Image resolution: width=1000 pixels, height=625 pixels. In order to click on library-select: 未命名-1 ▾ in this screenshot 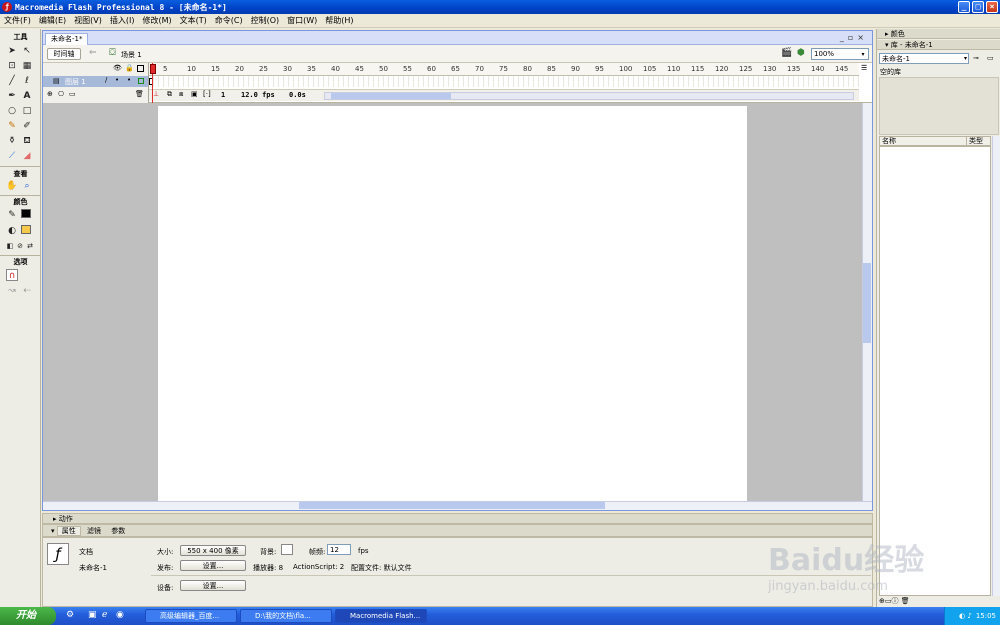, I will do `click(924, 58)`.